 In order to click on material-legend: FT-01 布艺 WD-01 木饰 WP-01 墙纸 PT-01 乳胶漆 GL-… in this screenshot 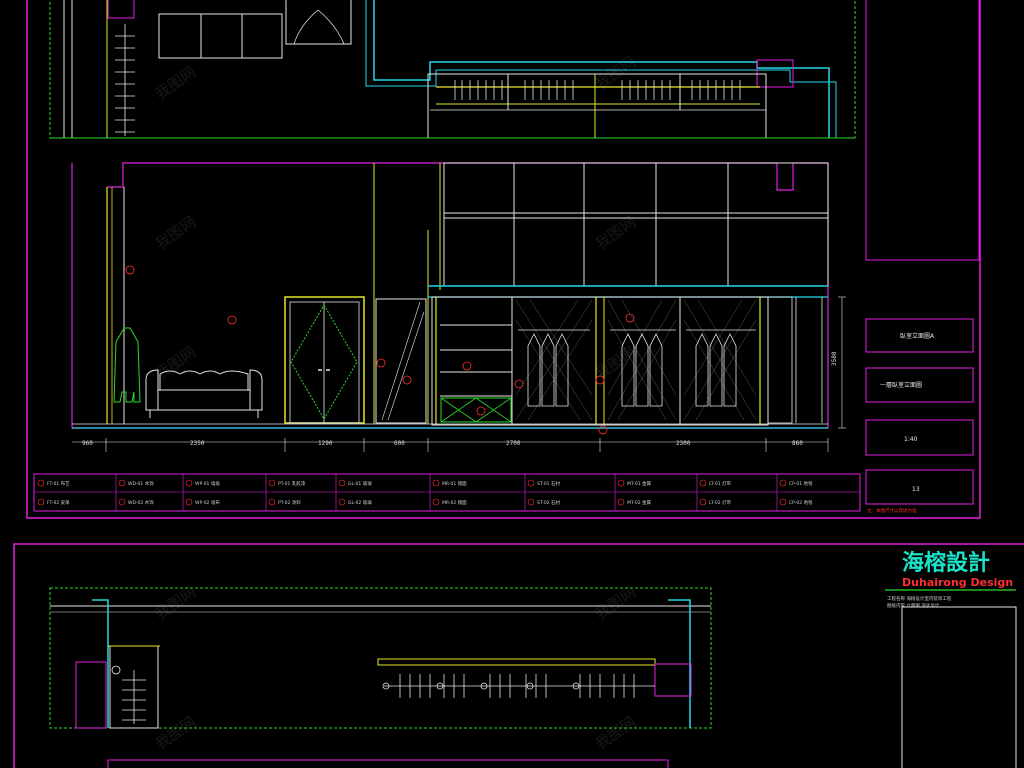, I will do `click(447, 492)`.